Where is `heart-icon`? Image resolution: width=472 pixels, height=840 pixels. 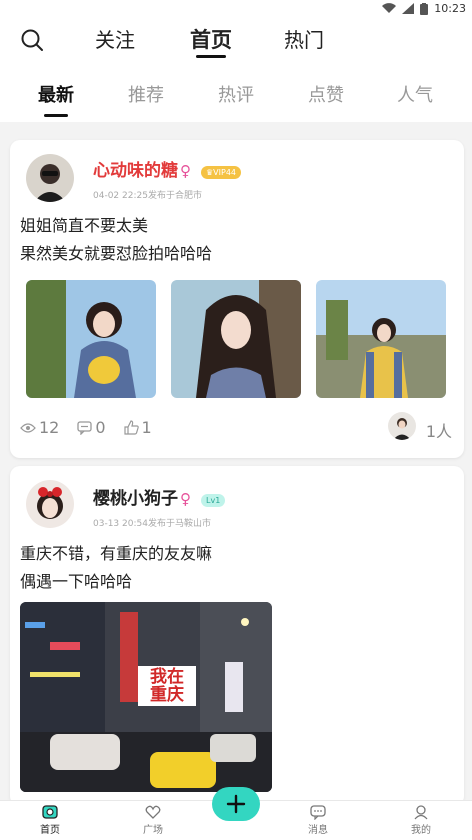
heart-icon is located at coordinates (153, 812).